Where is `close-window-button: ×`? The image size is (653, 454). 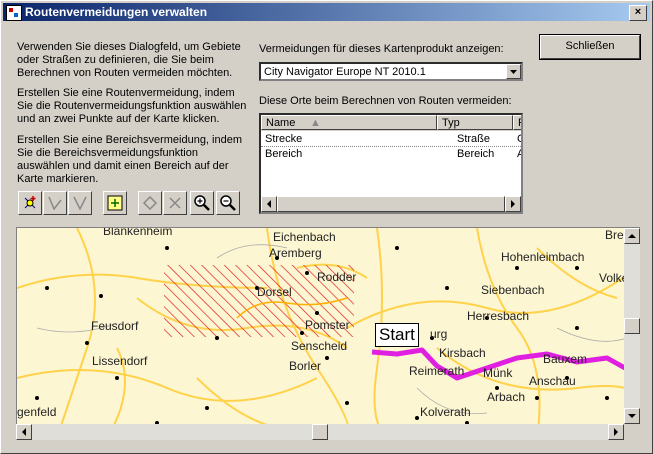
close-window-button: × is located at coordinates (638, 13).